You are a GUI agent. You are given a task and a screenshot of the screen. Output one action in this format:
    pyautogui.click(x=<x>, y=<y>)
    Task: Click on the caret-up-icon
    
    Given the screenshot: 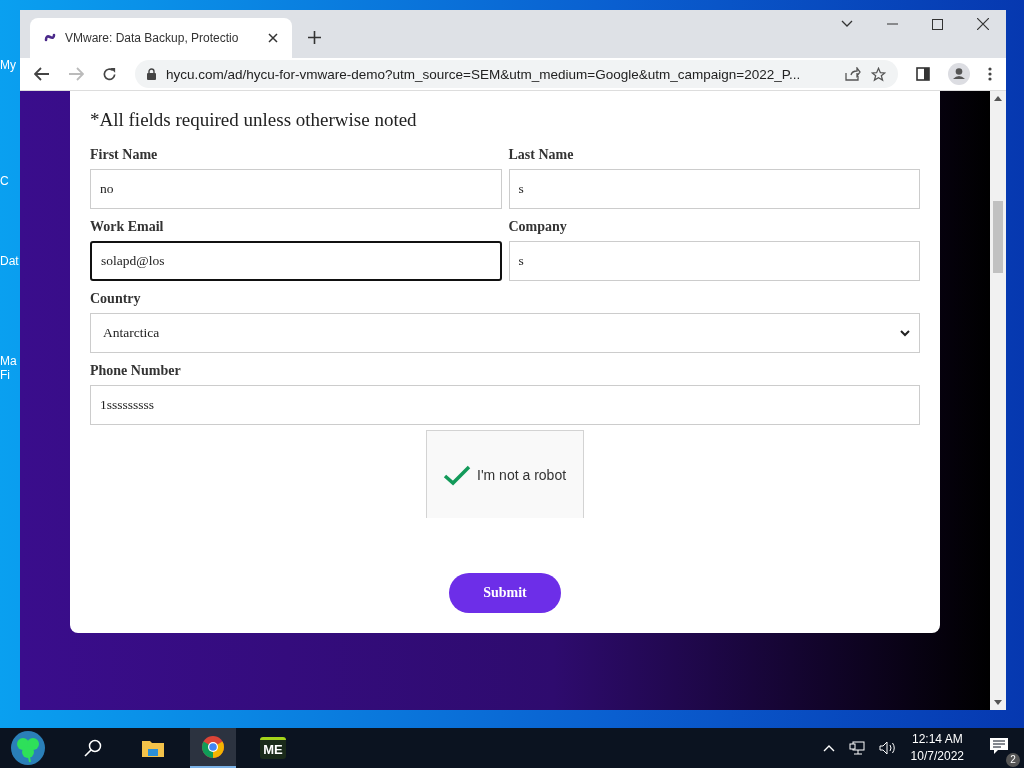 What is the action you would take?
    pyautogui.click(x=828, y=748)
    